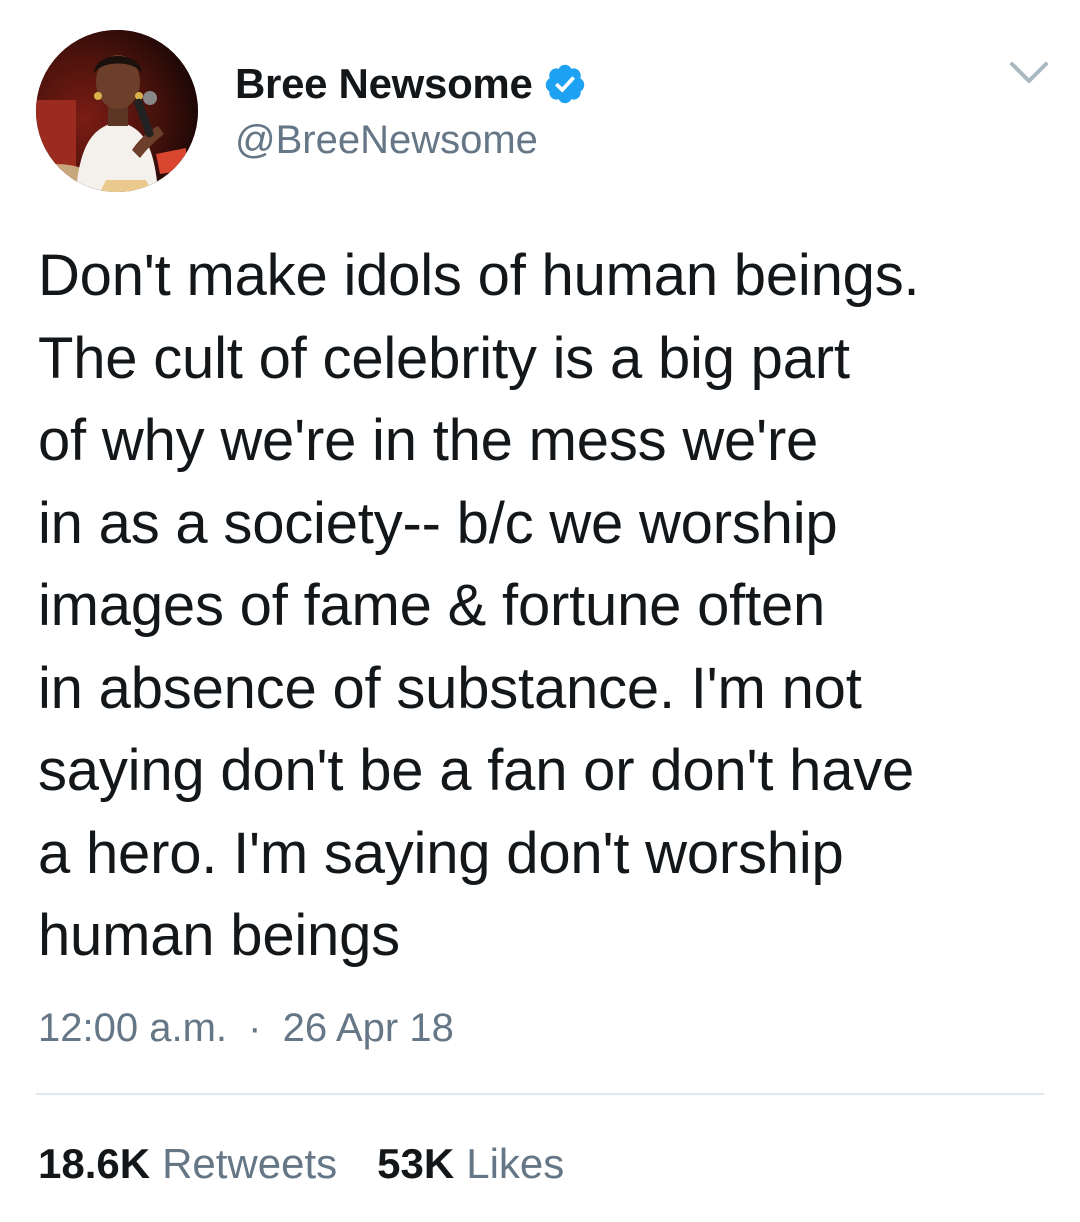 The width and height of the screenshot is (1080, 1222). Describe the element at coordinates (416, 1163) in the screenshot. I see `likes-count: 53K` at that location.